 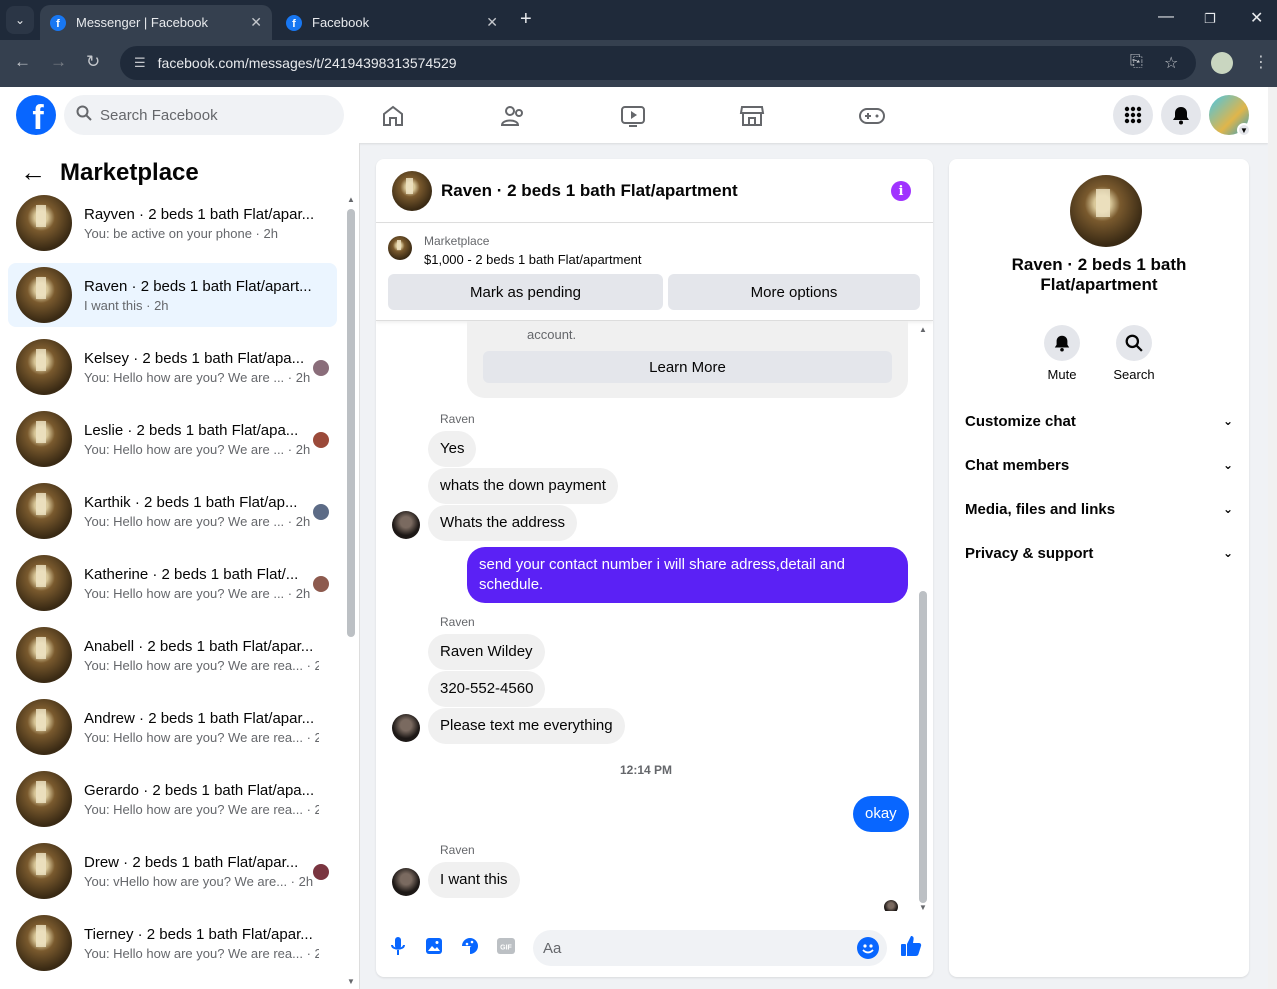 What do you see at coordinates (533, 259) in the screenshot?
I see `listing-price: $1,000 - 2 beds 1 bath Flat/apartment` at bounding box center [533, 259].